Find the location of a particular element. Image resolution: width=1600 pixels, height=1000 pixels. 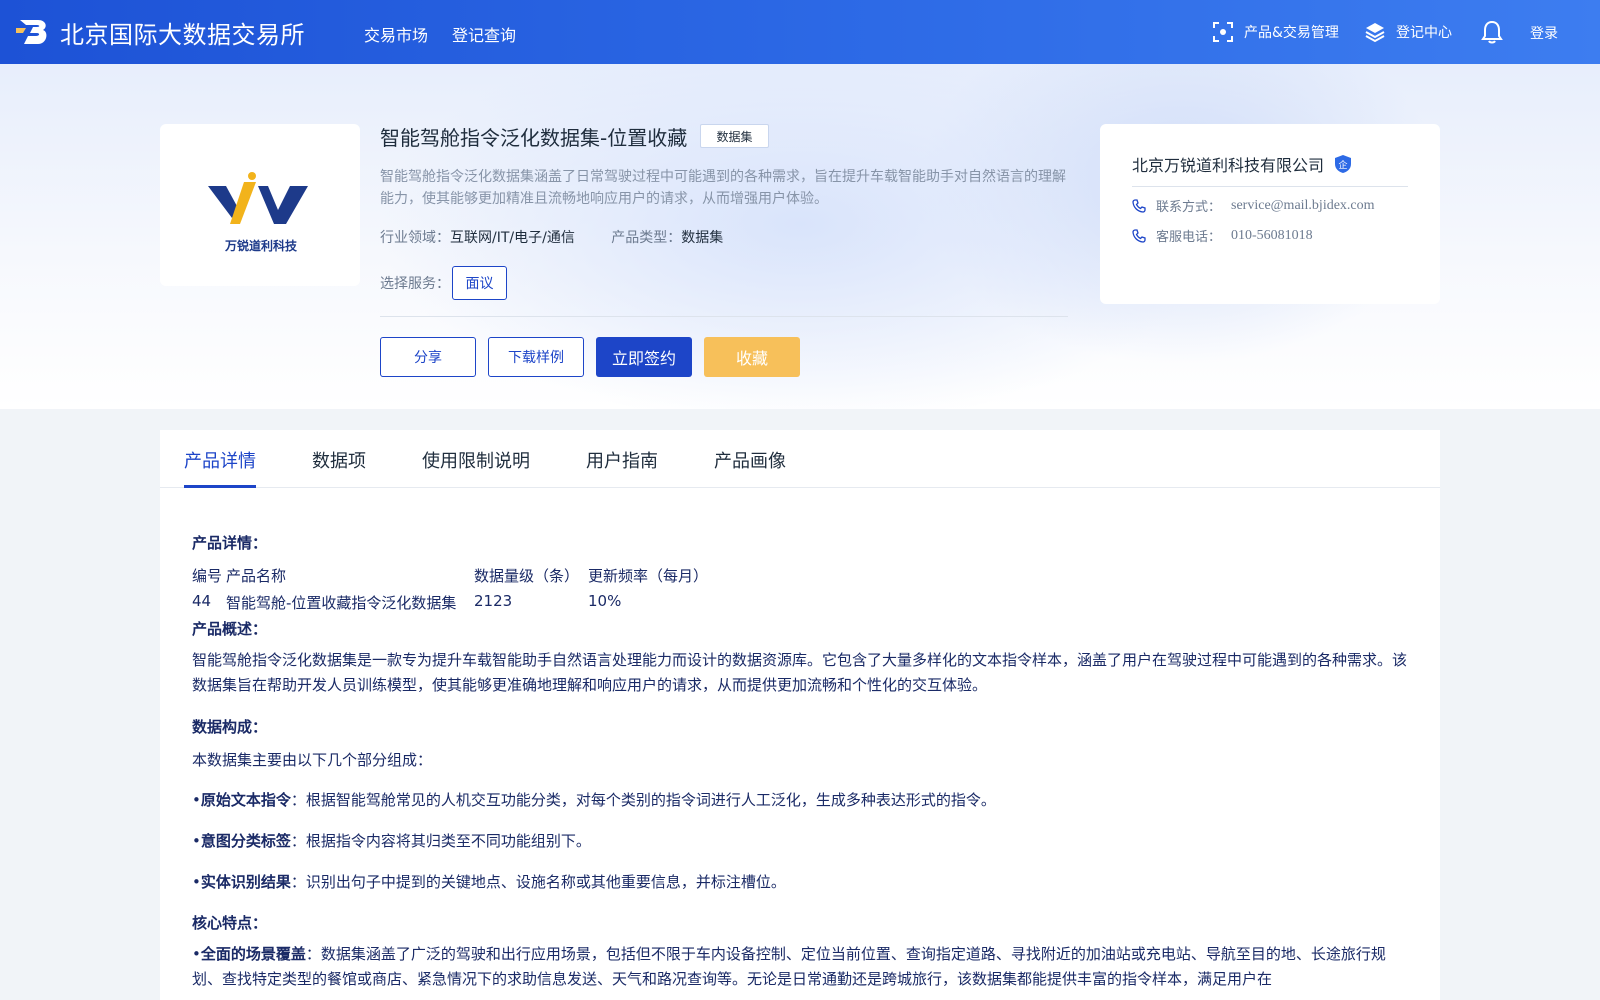

contact-phone: 010-56081018 is located at coordinates (1272, 236).